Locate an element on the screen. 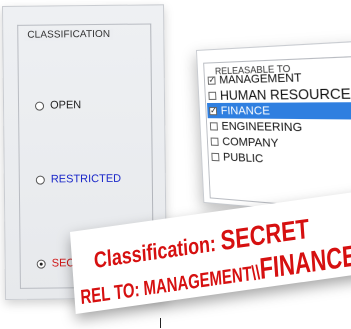  classification-legend: CLASSIFICATION is located at coordinates (69, 34).